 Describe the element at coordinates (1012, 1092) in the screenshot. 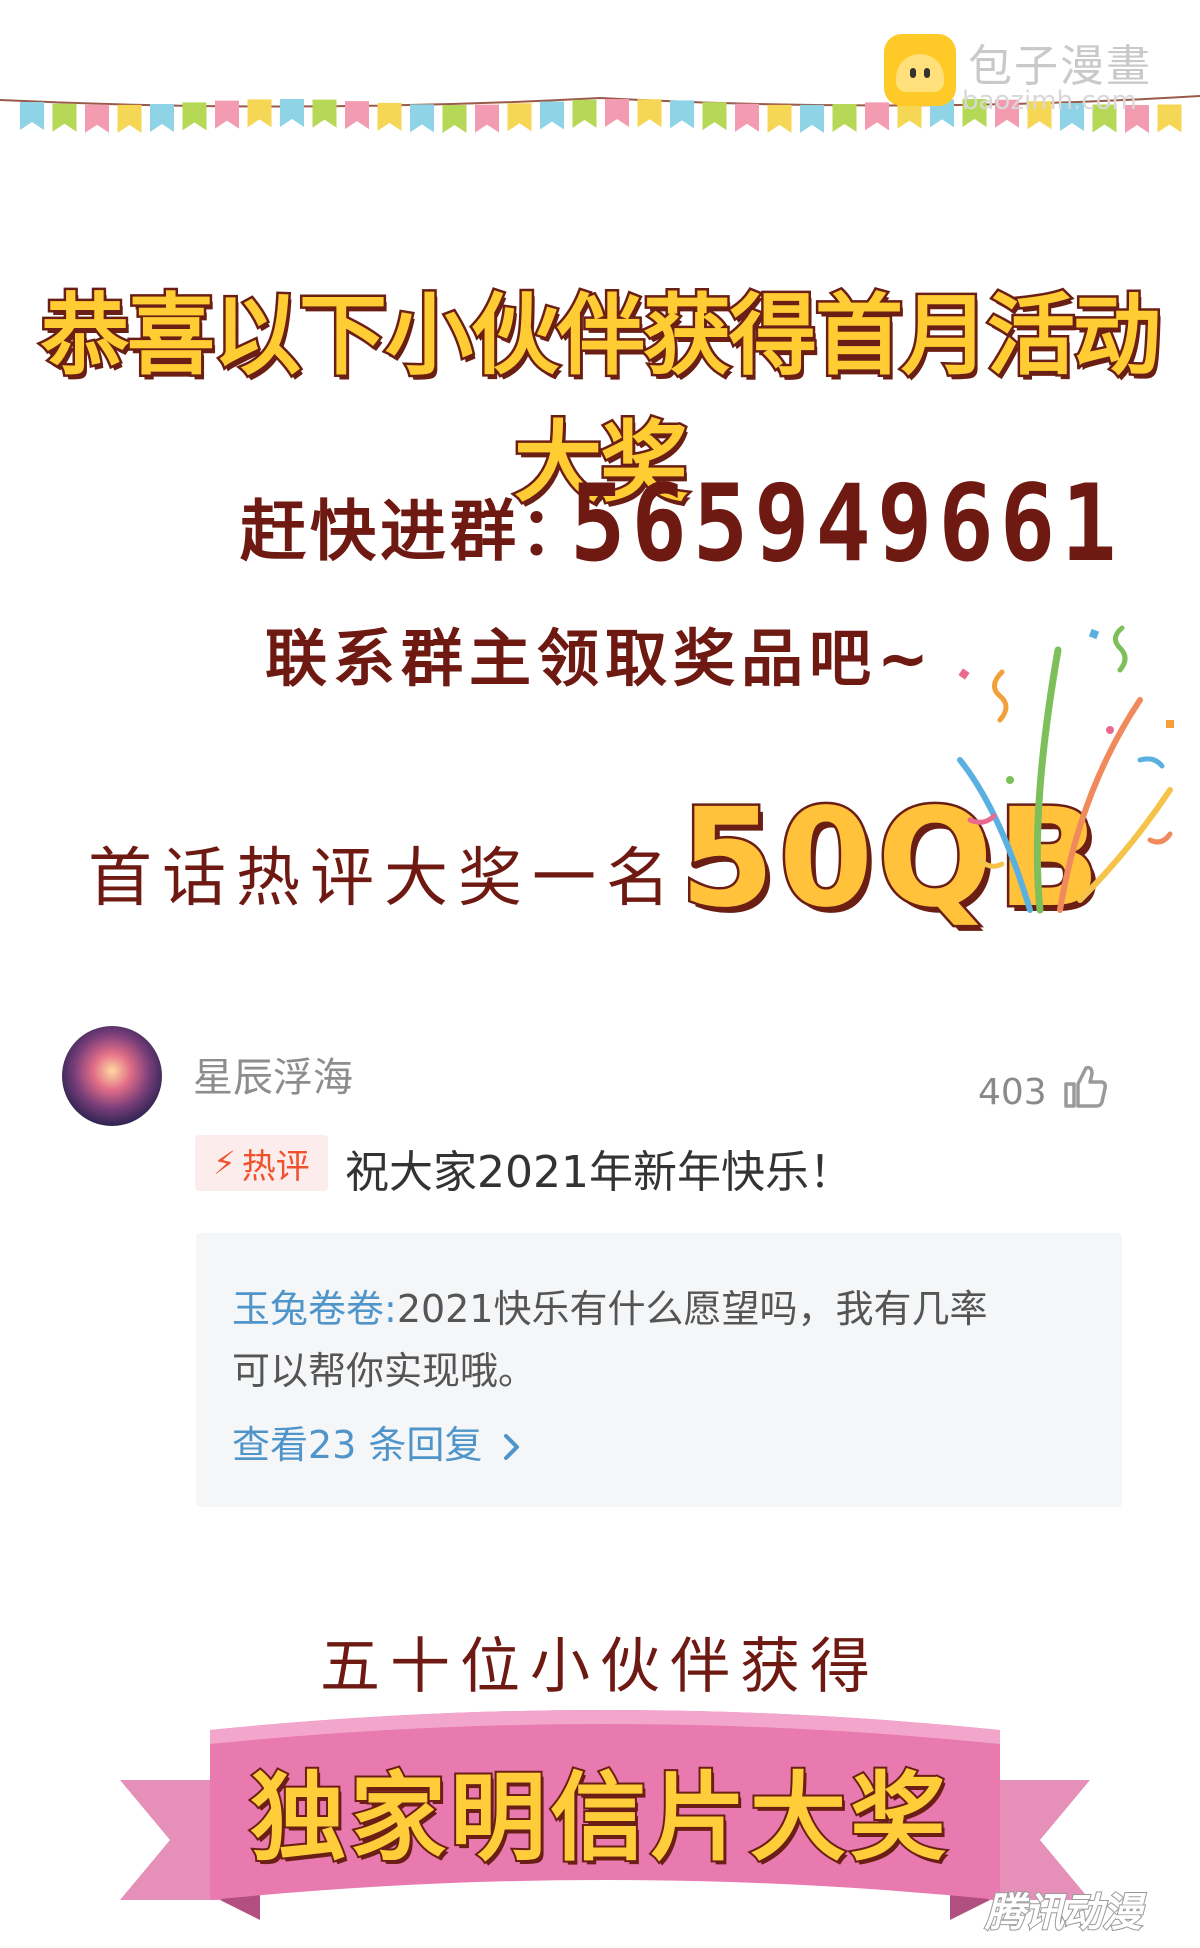

I see `like-count: 403` at that location.